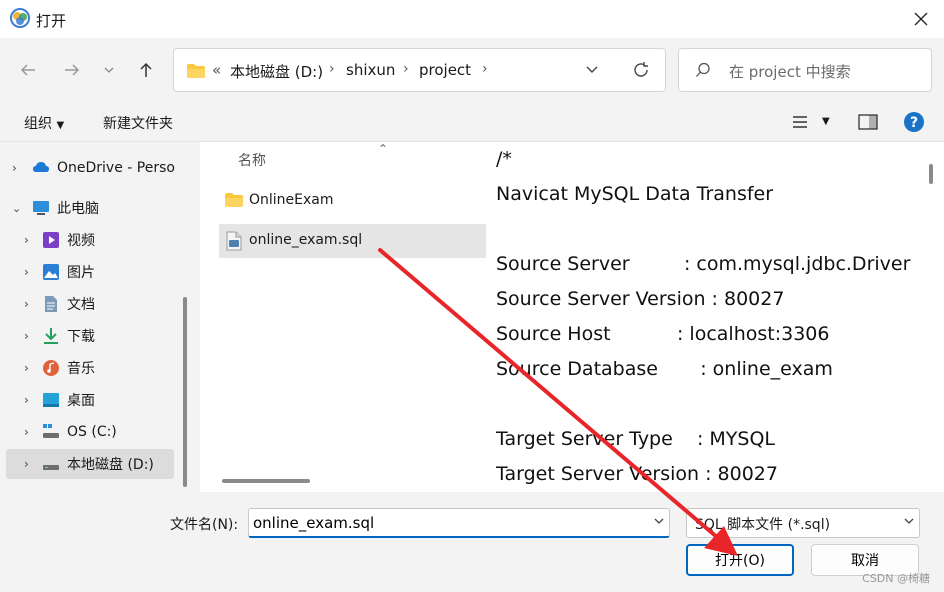  Describe the element at coordinates (92, 432) in the screenshot. I see `sidebar-item-label: OS (C:)` at that location.